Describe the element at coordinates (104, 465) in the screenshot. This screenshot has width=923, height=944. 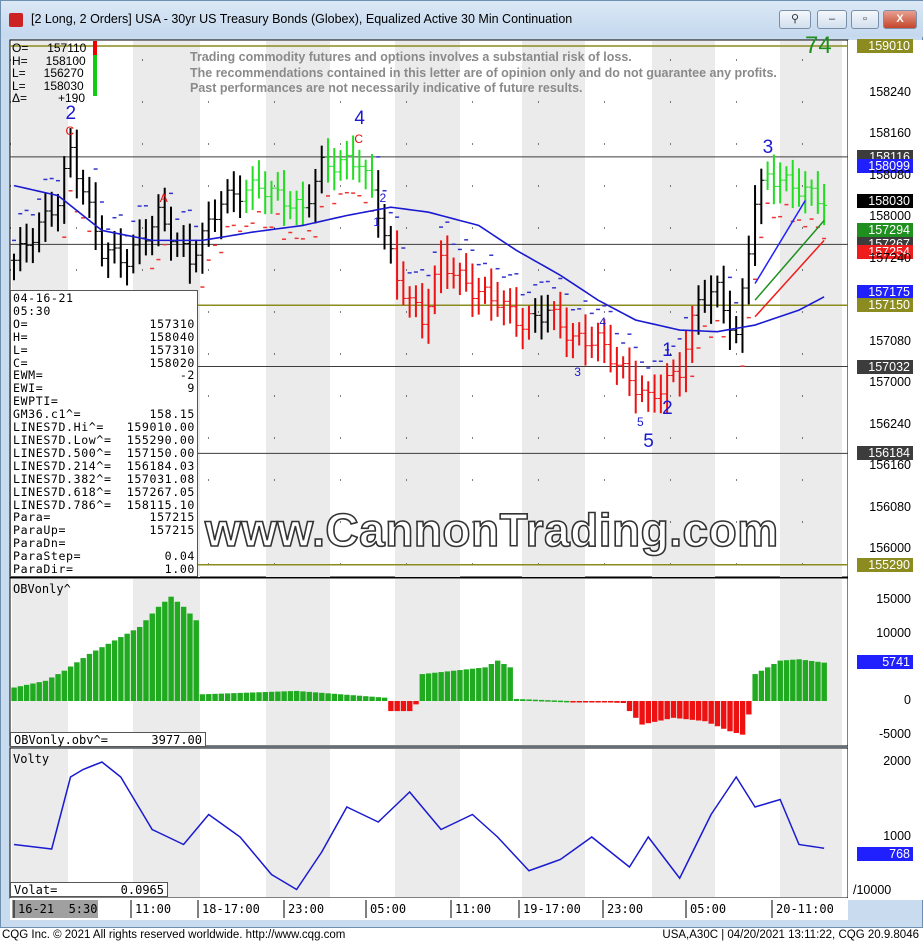
I see `data-box-row: LINES7D.214^= 156184.03` at that location.